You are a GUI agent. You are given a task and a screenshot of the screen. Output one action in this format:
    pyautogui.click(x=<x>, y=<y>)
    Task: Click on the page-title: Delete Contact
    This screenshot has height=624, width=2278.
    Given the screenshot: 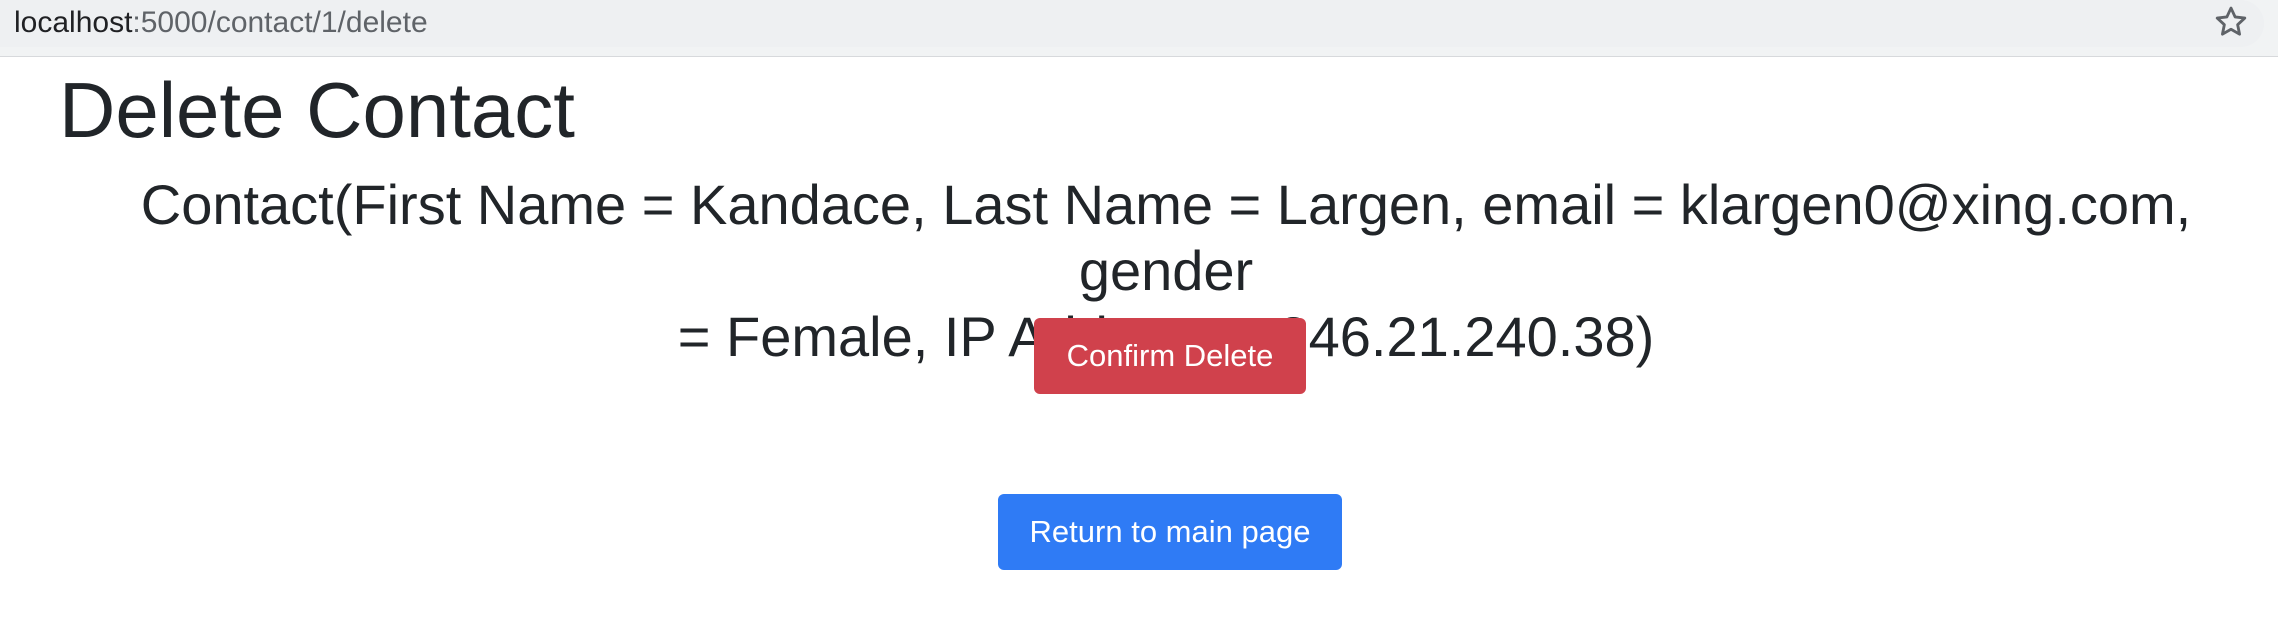 What is the action you would take?
    pyautogui.click(x=317, y=110)
    